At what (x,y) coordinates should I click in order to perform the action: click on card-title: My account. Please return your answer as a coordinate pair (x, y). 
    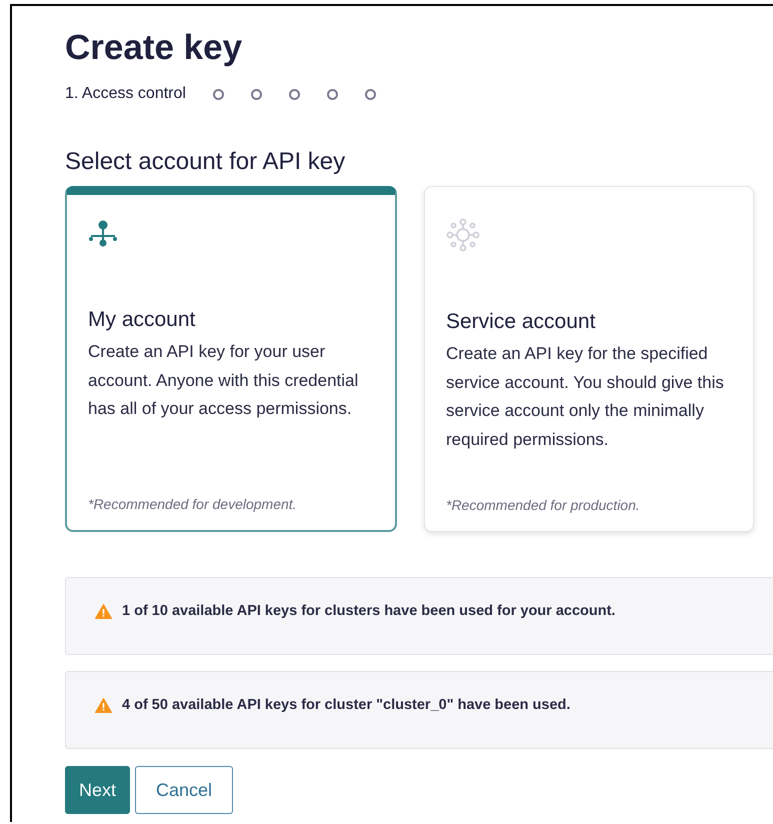
    Looking at the image, I should click on (142, 320).